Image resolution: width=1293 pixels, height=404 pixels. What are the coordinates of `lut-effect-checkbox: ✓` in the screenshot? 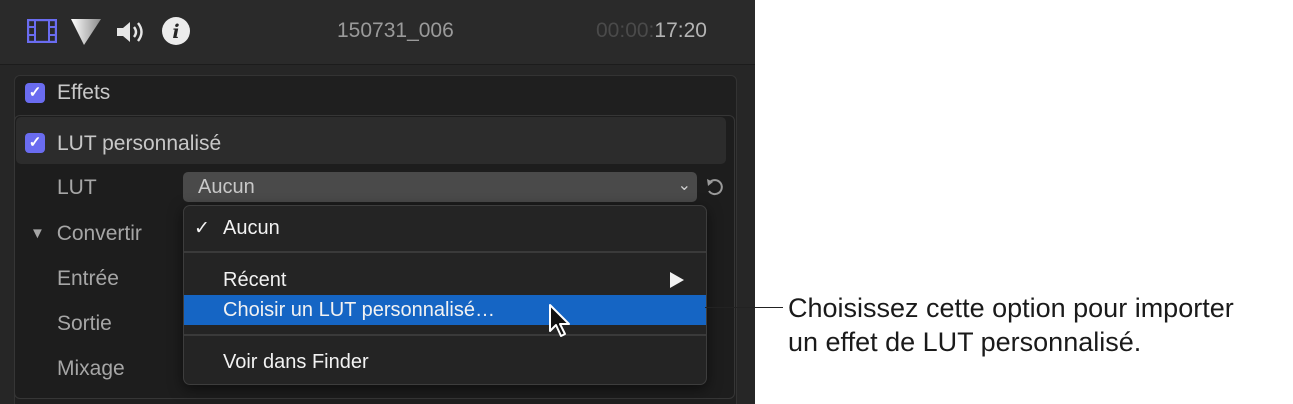 It's located at (35, 143).